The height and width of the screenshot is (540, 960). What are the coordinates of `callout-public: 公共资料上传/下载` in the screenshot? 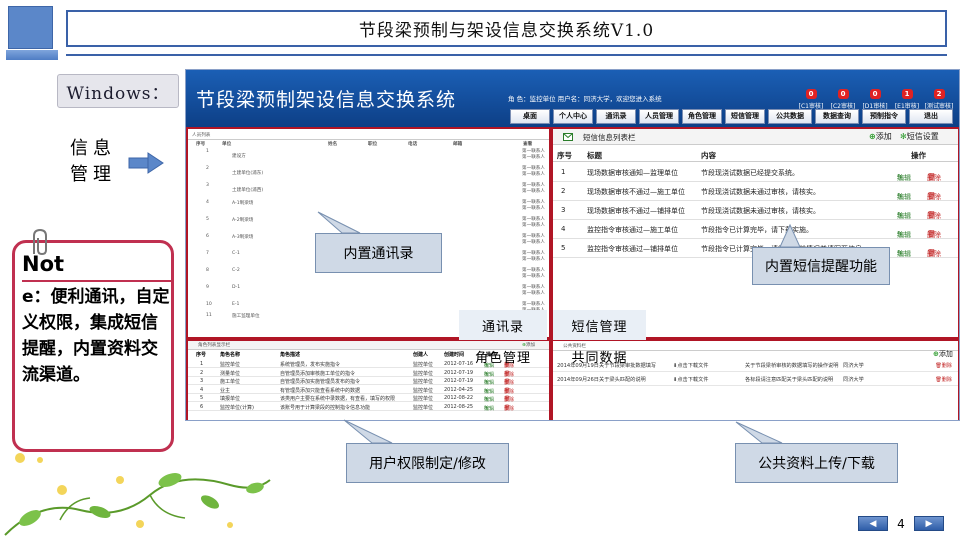 It's located at (816, 463).